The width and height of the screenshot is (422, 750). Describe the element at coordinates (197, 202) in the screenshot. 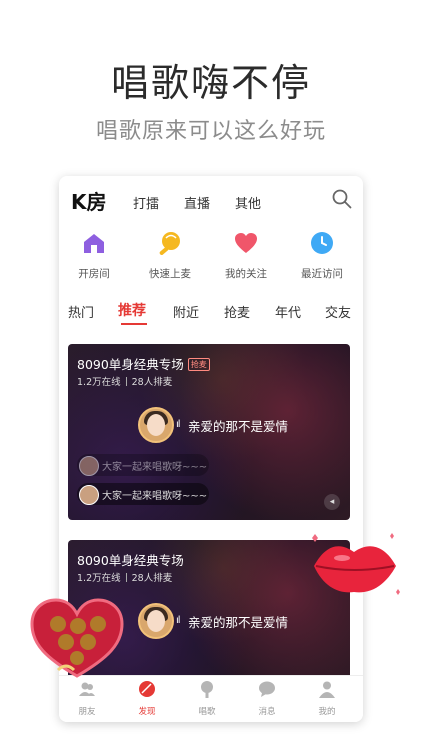

I see `tab-live: 直播` at that location.